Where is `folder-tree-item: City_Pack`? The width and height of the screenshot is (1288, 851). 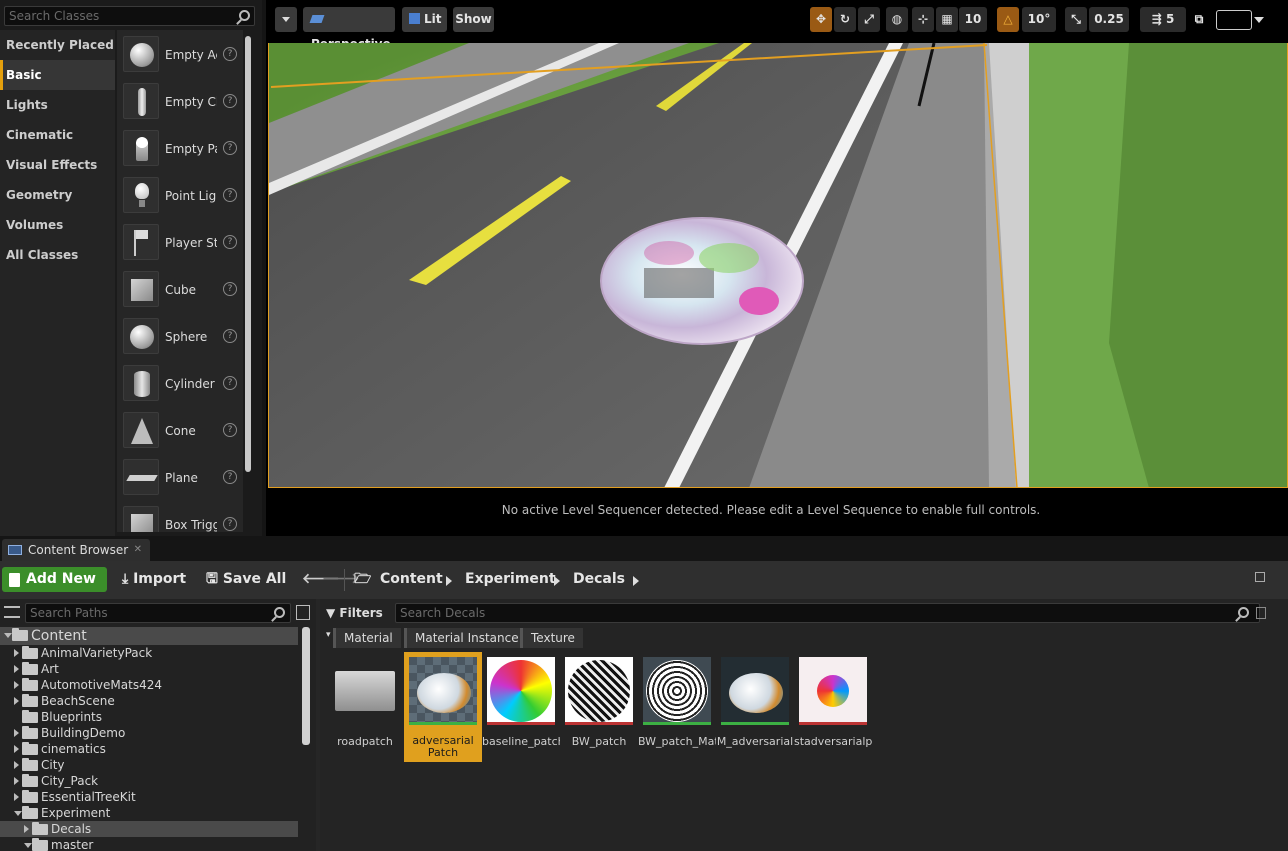
folder-tree-item: City_Pack is located at coordinates (149, 781).